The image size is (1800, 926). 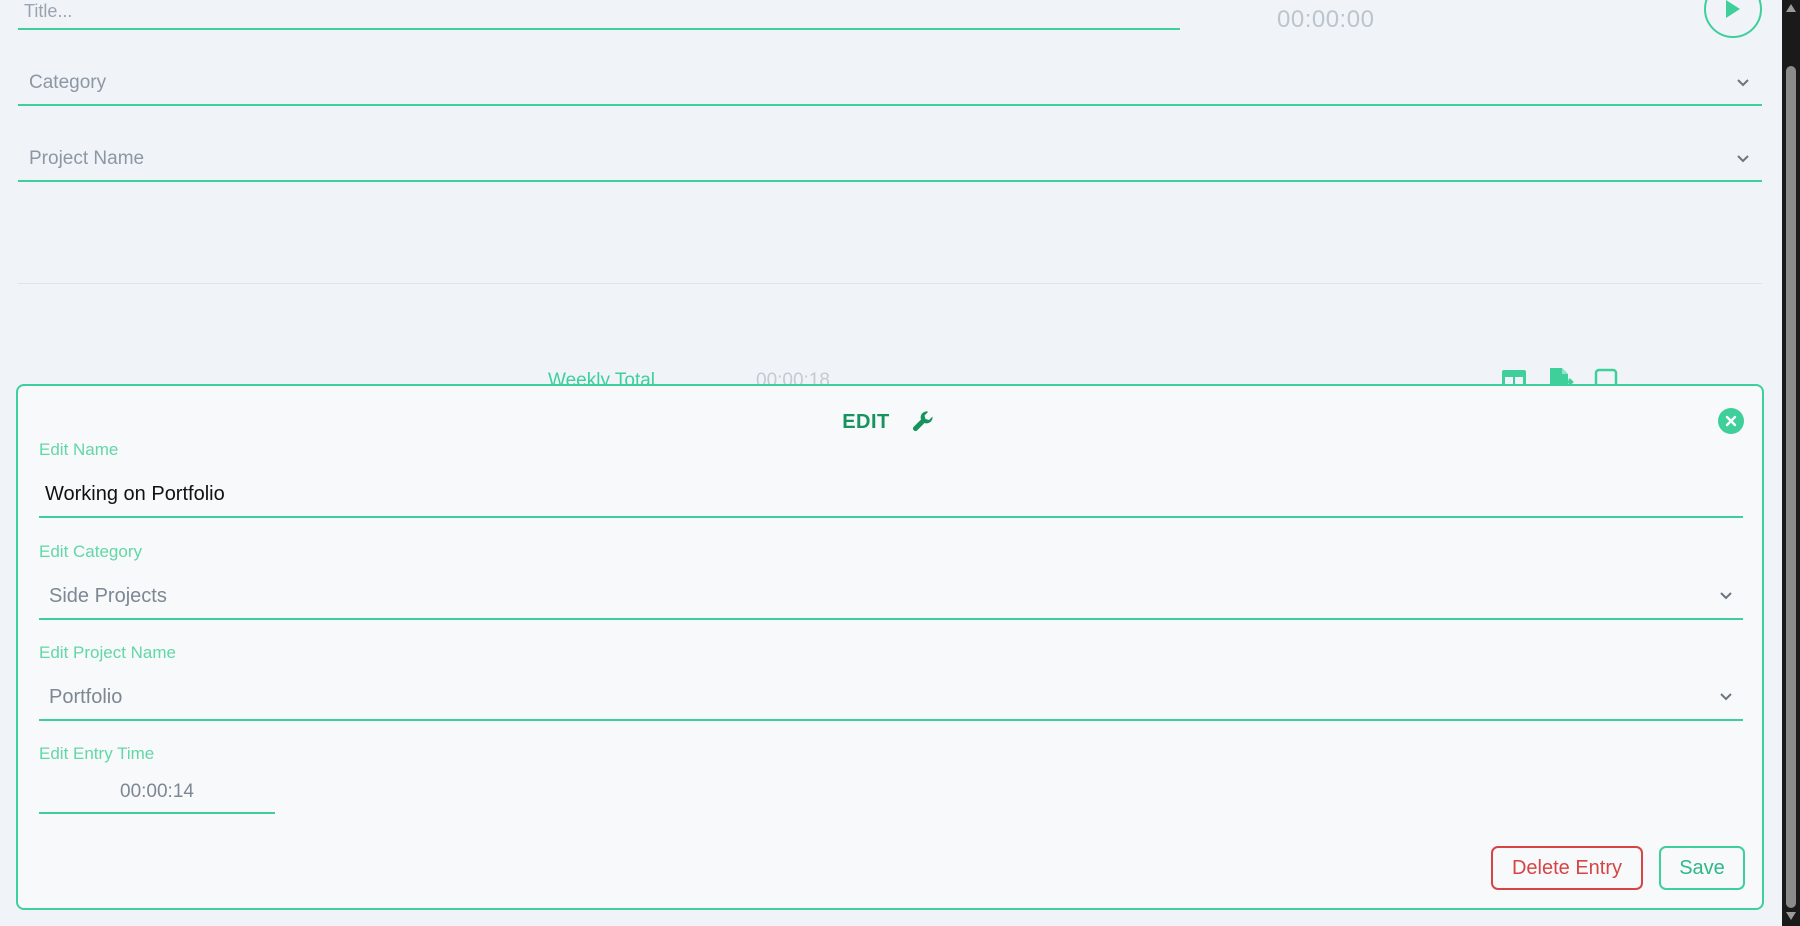 I want to click on edit-category-select: Side Projects, so click(x=891, y=597).